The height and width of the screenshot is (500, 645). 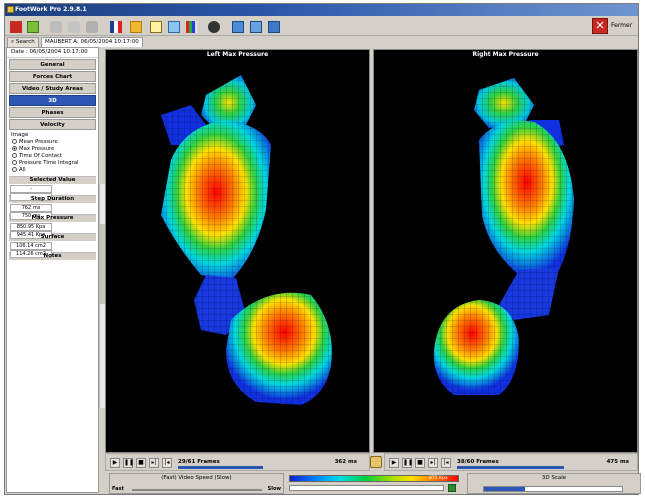 I want to click on scale-max-value: 875 Kpa, so click(x=438, y=478).